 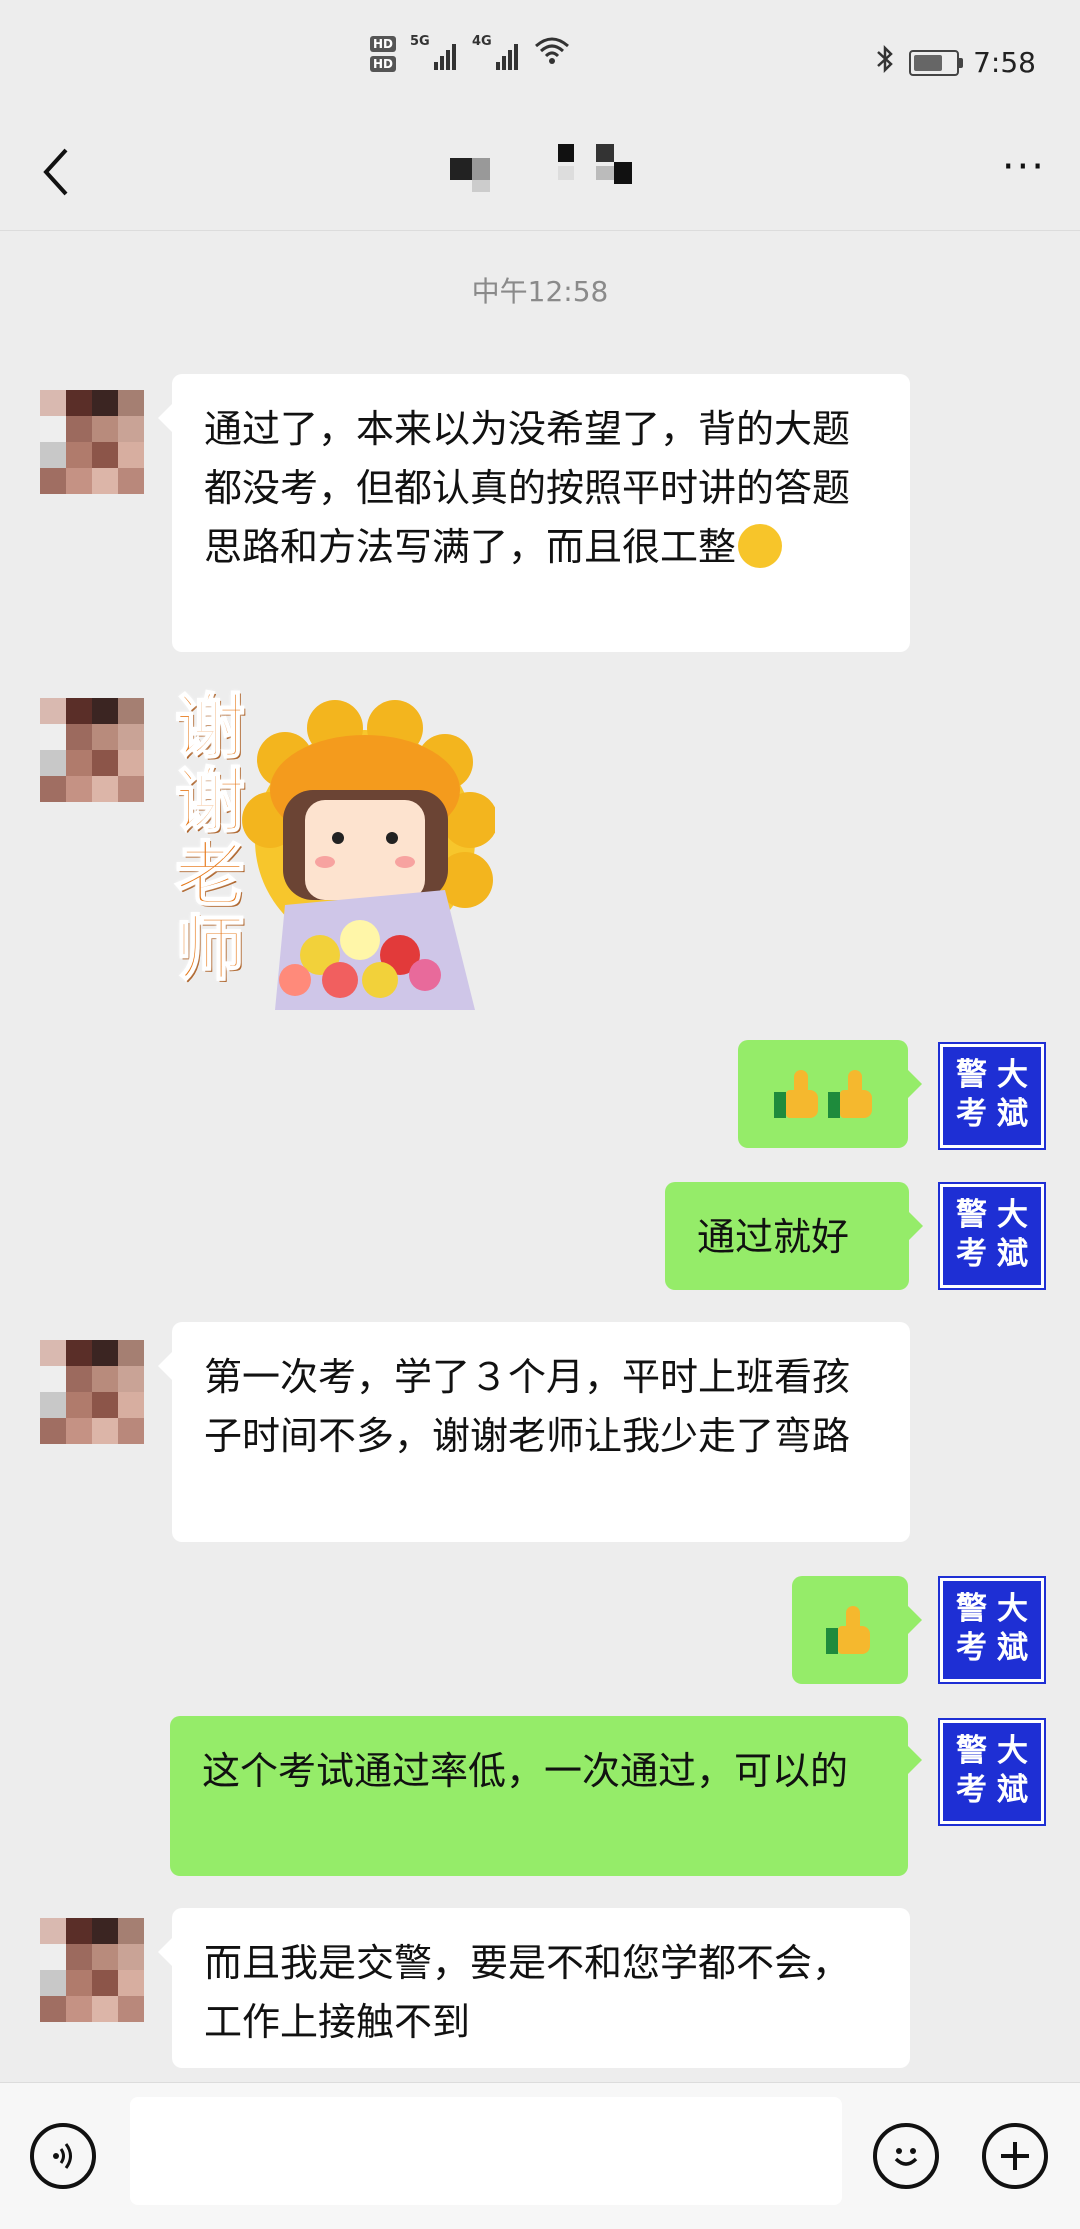 I want to click on battery-icon, so click(x=936, y=62).